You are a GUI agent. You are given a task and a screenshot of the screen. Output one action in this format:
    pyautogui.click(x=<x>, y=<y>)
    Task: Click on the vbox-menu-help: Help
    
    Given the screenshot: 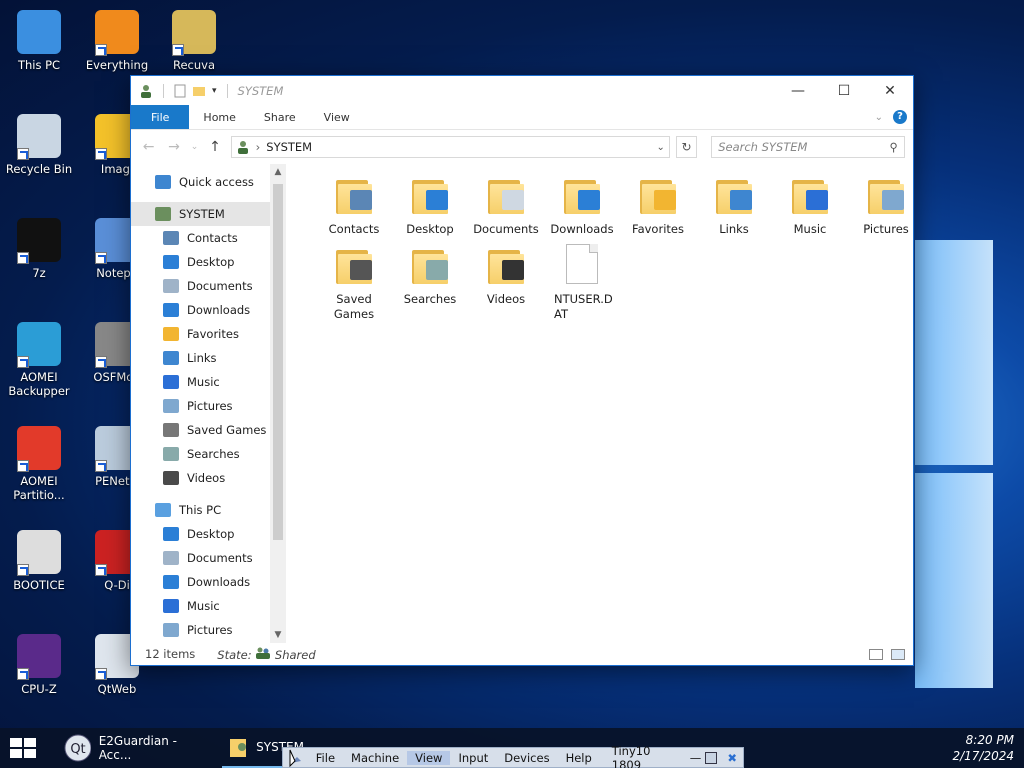 What is the action you would take?
    pyautogui.click(x=579, y=758)
    